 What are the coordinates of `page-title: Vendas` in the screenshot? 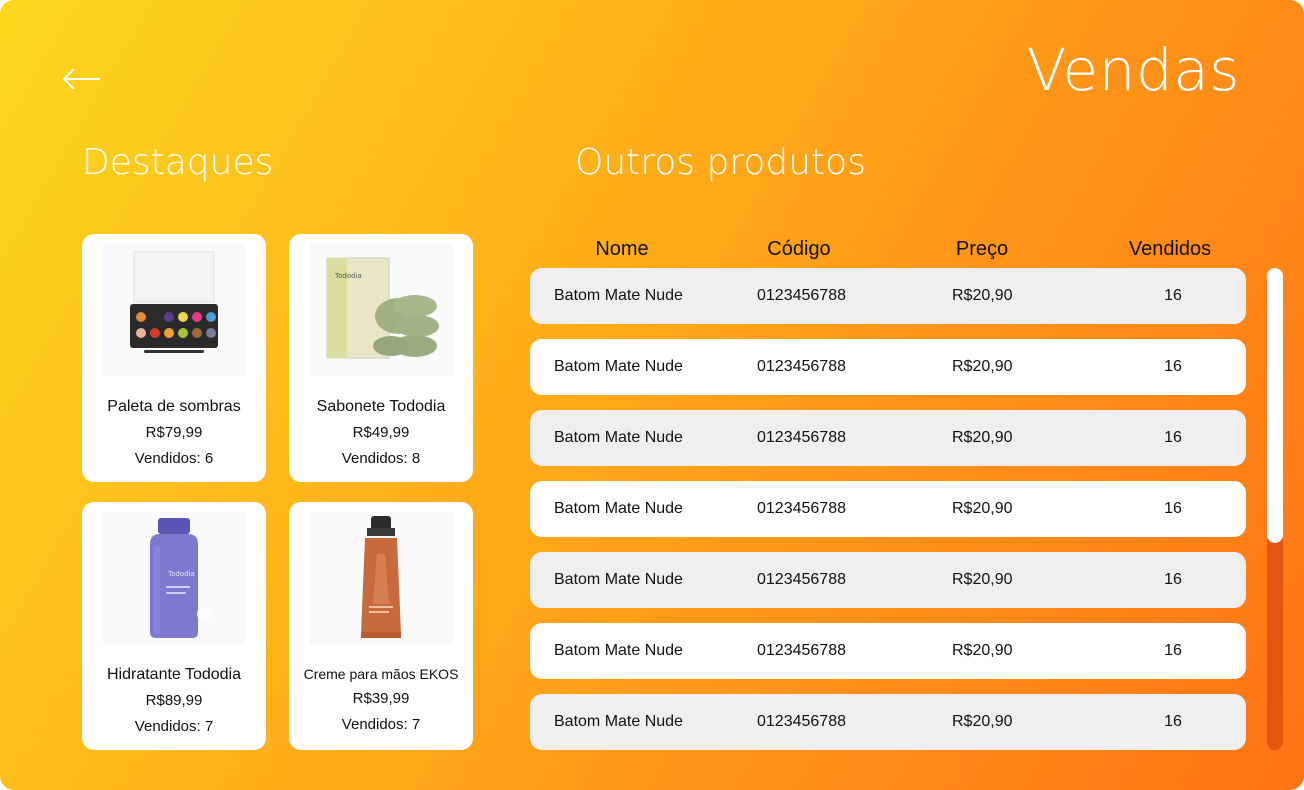 It's located at (1133, 70).